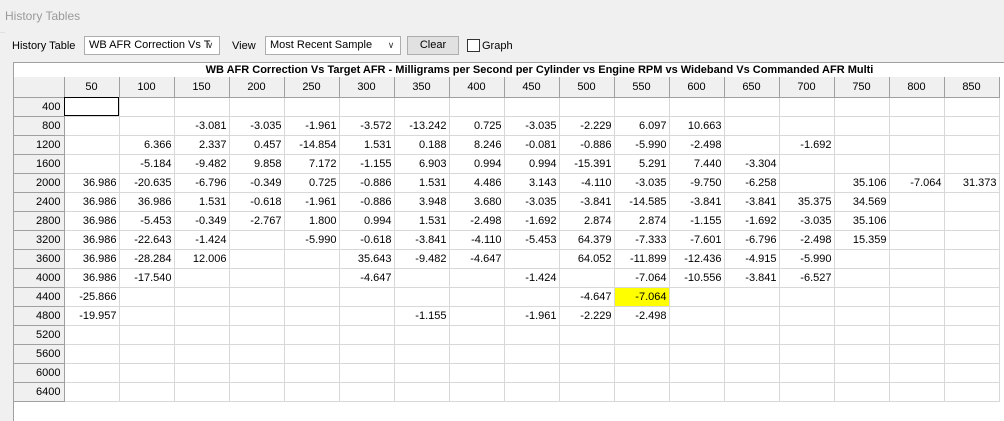  What do you see at coordinates (697, 221) in the screenshot?
I see `table-cell: -1.155` at bounding box center [697, 221].